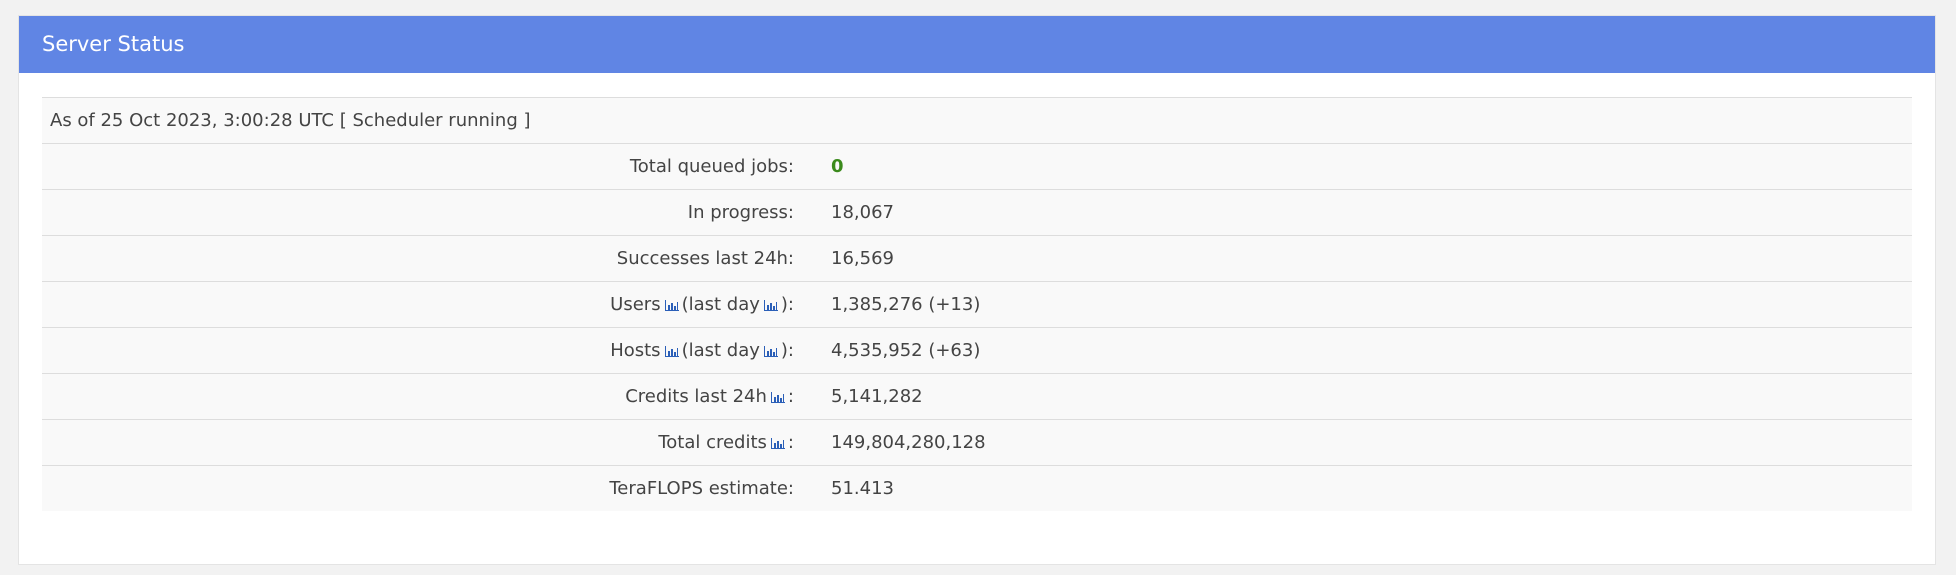 The width and height of the screenshot is (1956, 575). Describe the element at coordinates (436, 166) in the screenshot. I see `total-queued-label: Total queued jobs:` at that location.